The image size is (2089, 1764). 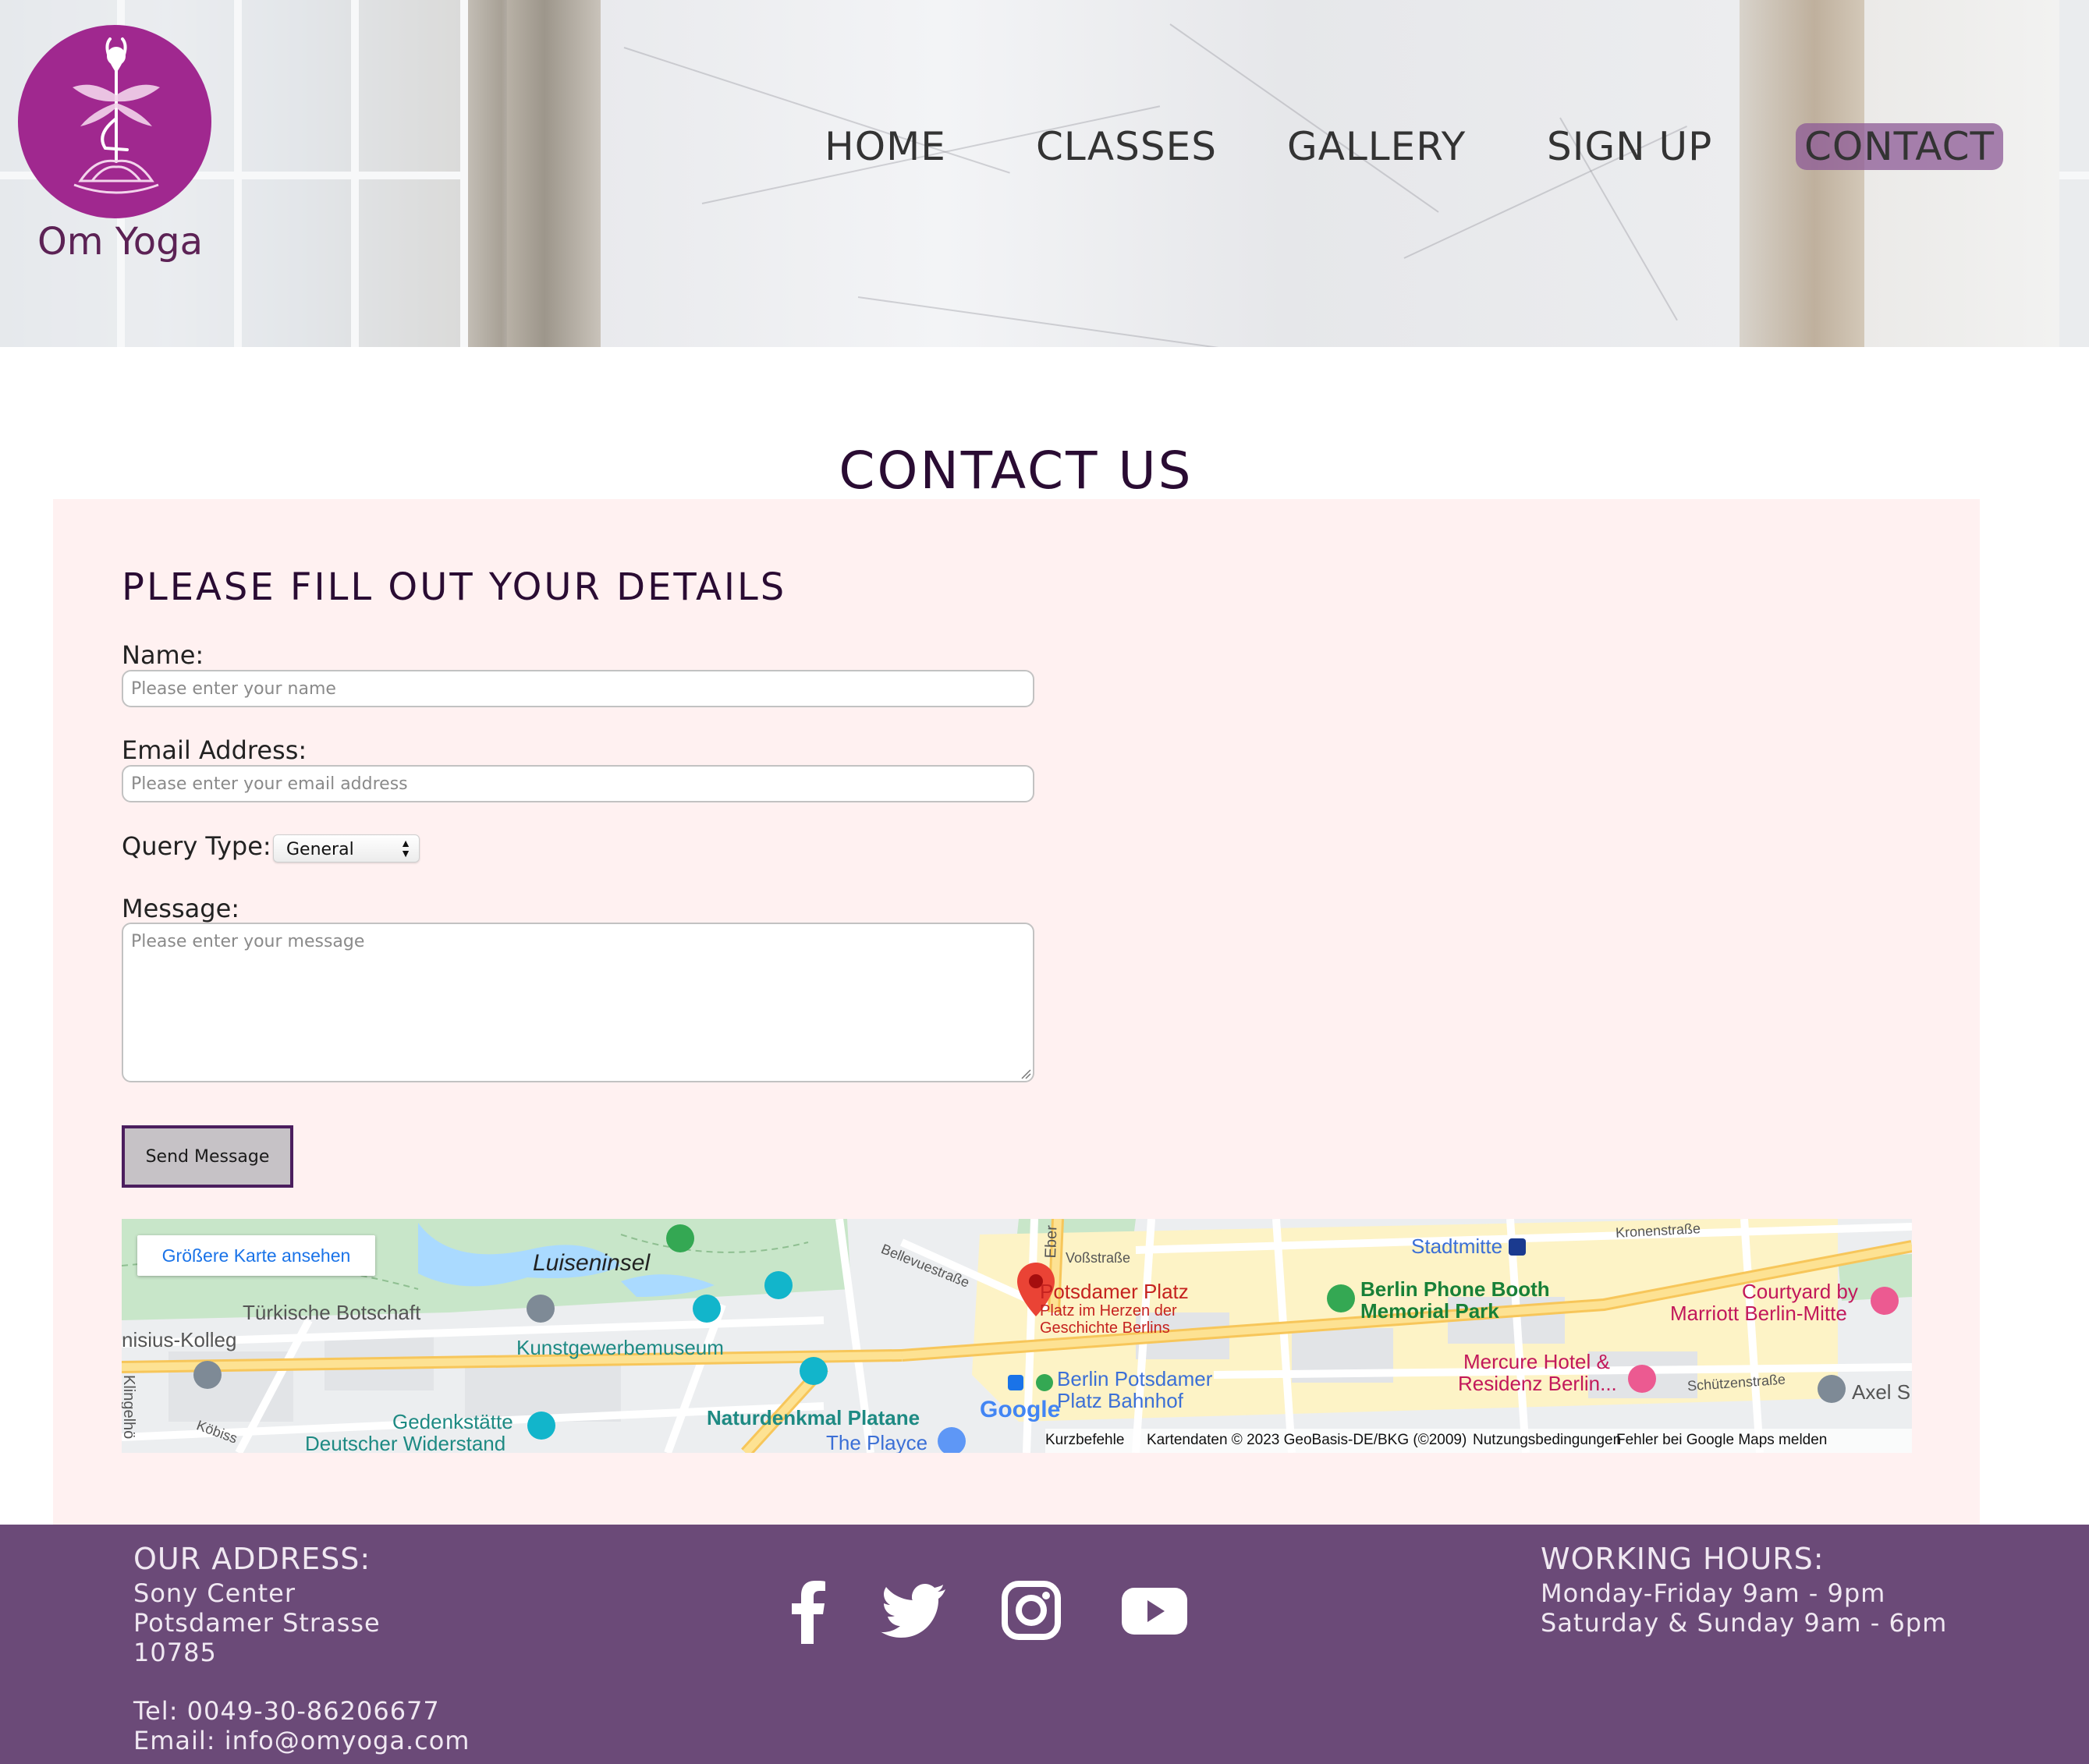 I want to click on nav-classes: CLASSES, so click(x=1126, y=146).